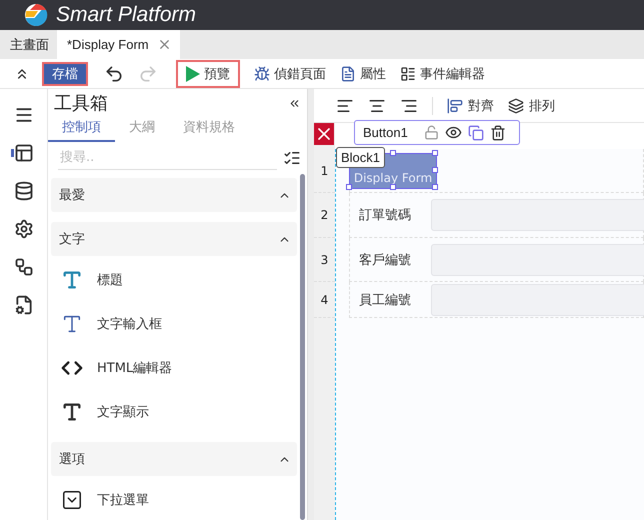 Image resolution: width=644 pixels, height=520 pixels. I want to click on element-name: Button1, so click(385, 132).